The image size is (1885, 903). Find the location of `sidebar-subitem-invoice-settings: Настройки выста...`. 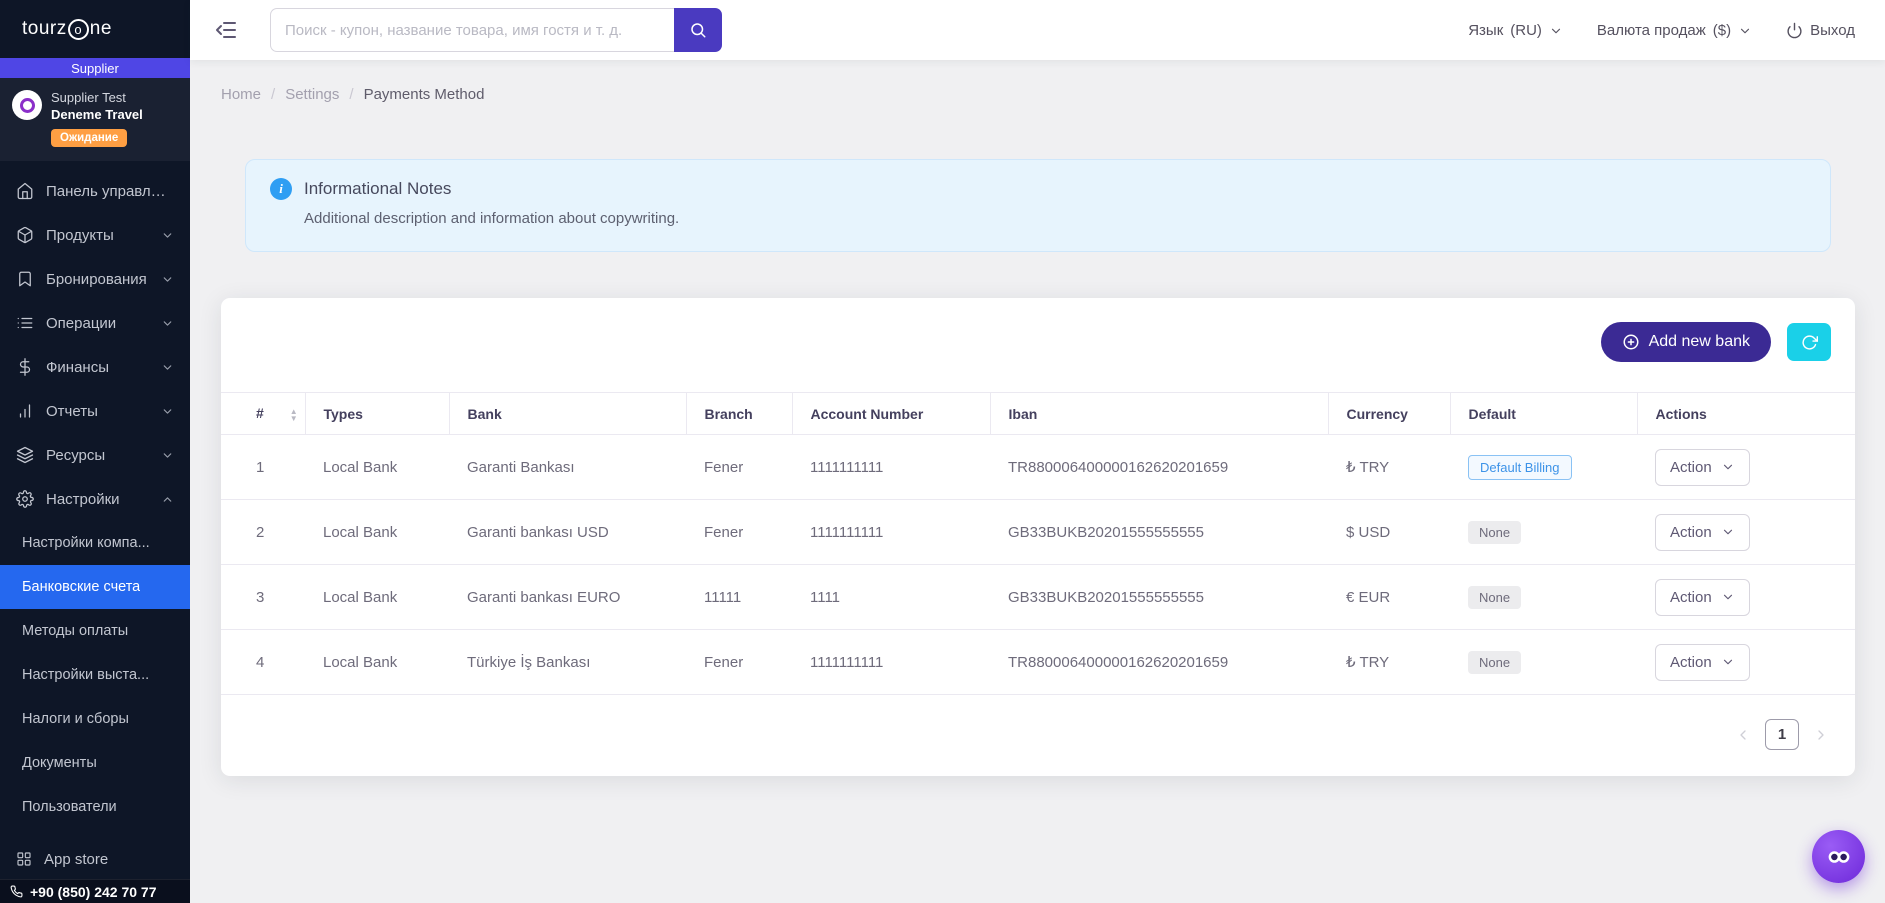

sidebar-subitem-invoice-settings: Настройки выста... is located at coordinates (95, 675).